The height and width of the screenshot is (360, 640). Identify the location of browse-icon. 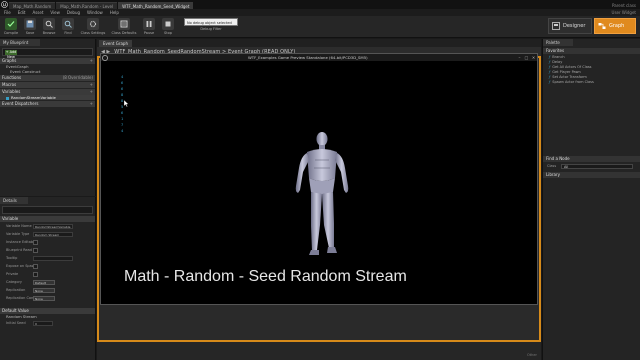
(49, 23).